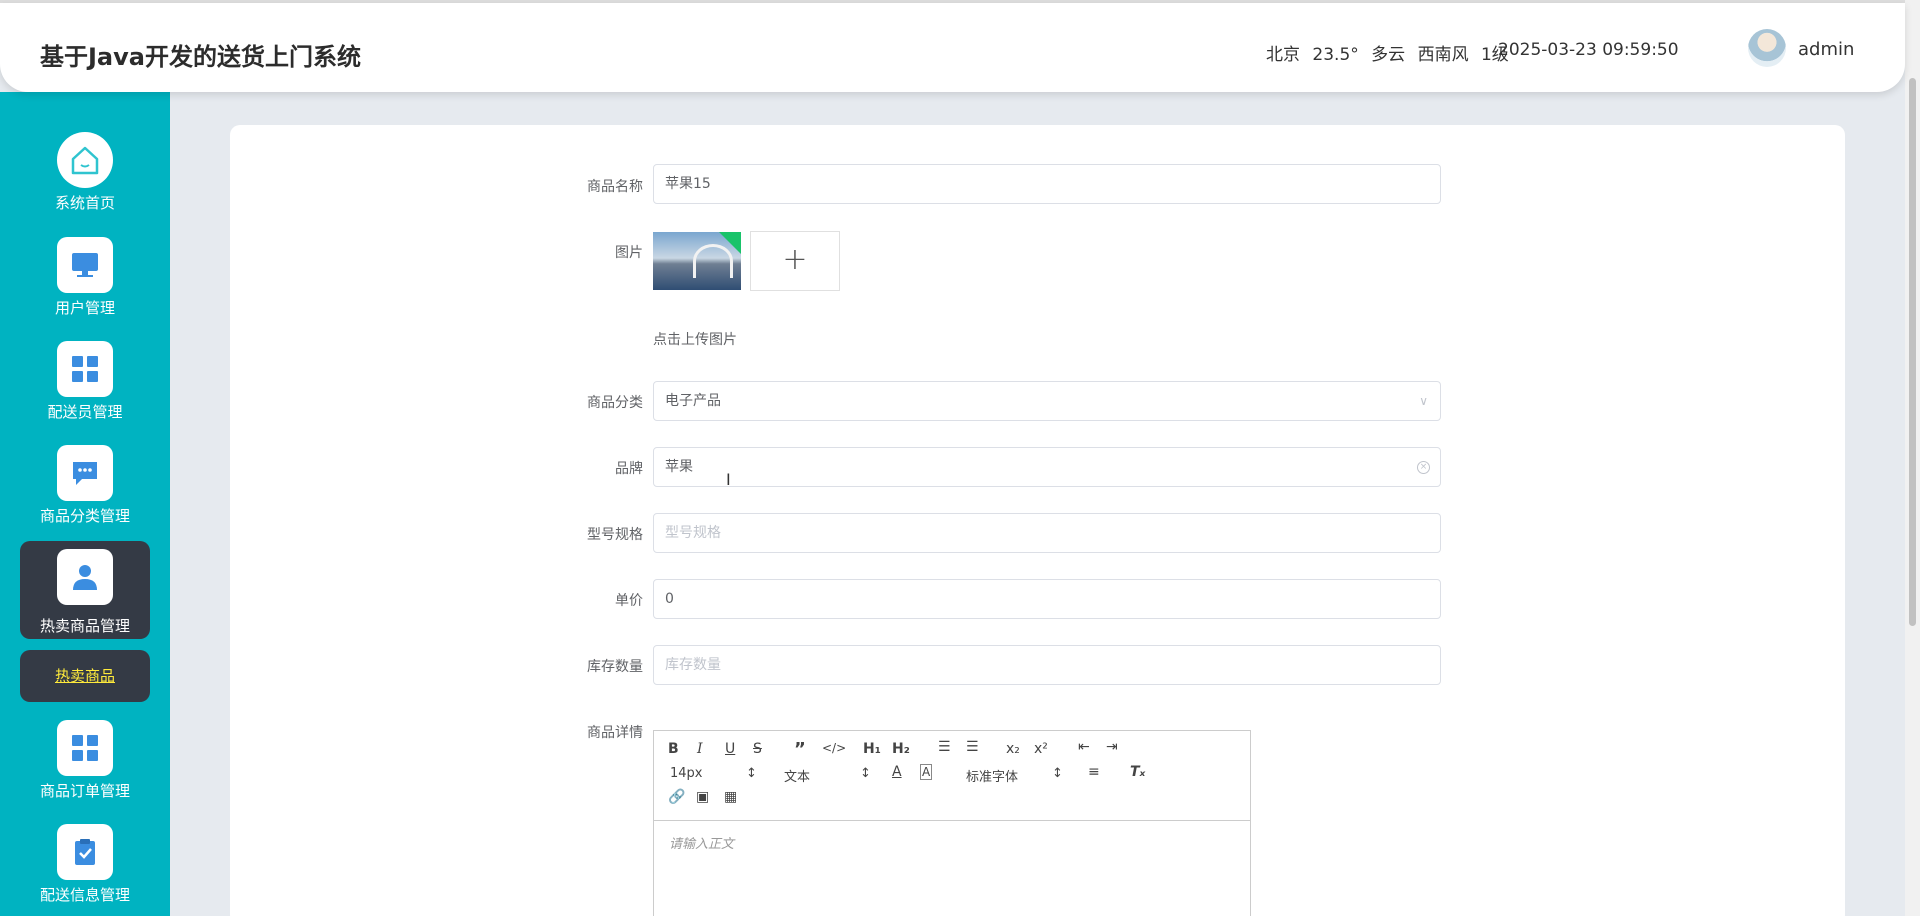 The image size is (1920, 916). I want to click on app-title: 基于Java开发的送货上门系统, so click(200, 57).